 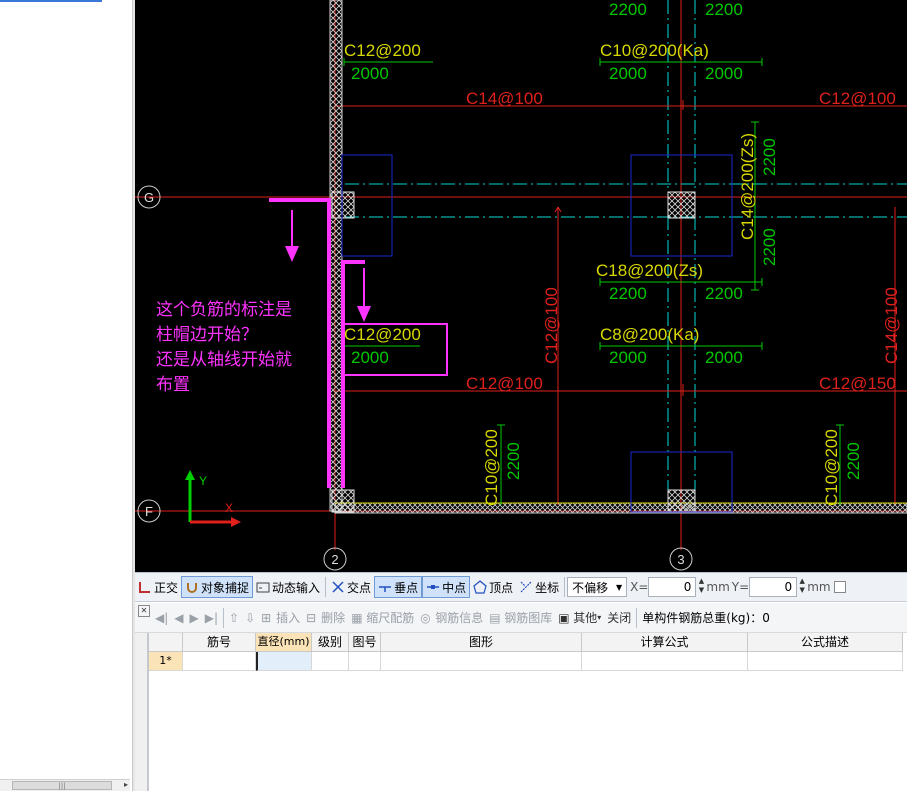 What do you see at coordinates (126, 784) in the screenshot?
I see `scroll-right-icon: ▸` at bounding box center [126, 784].